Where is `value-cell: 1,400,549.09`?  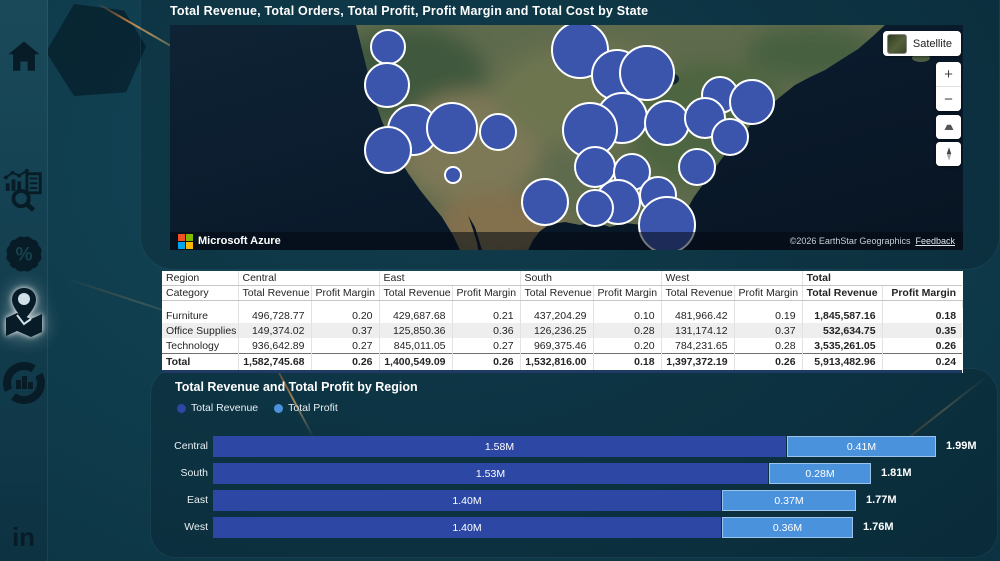
value-cell: 1,400,549.09 is located at coordinates (416, 363).